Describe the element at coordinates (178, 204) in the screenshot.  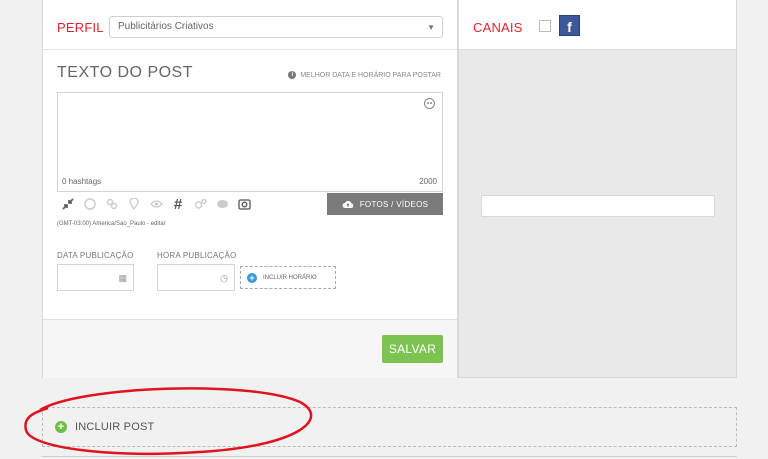
I see `hashtag-icon: #` at that location.